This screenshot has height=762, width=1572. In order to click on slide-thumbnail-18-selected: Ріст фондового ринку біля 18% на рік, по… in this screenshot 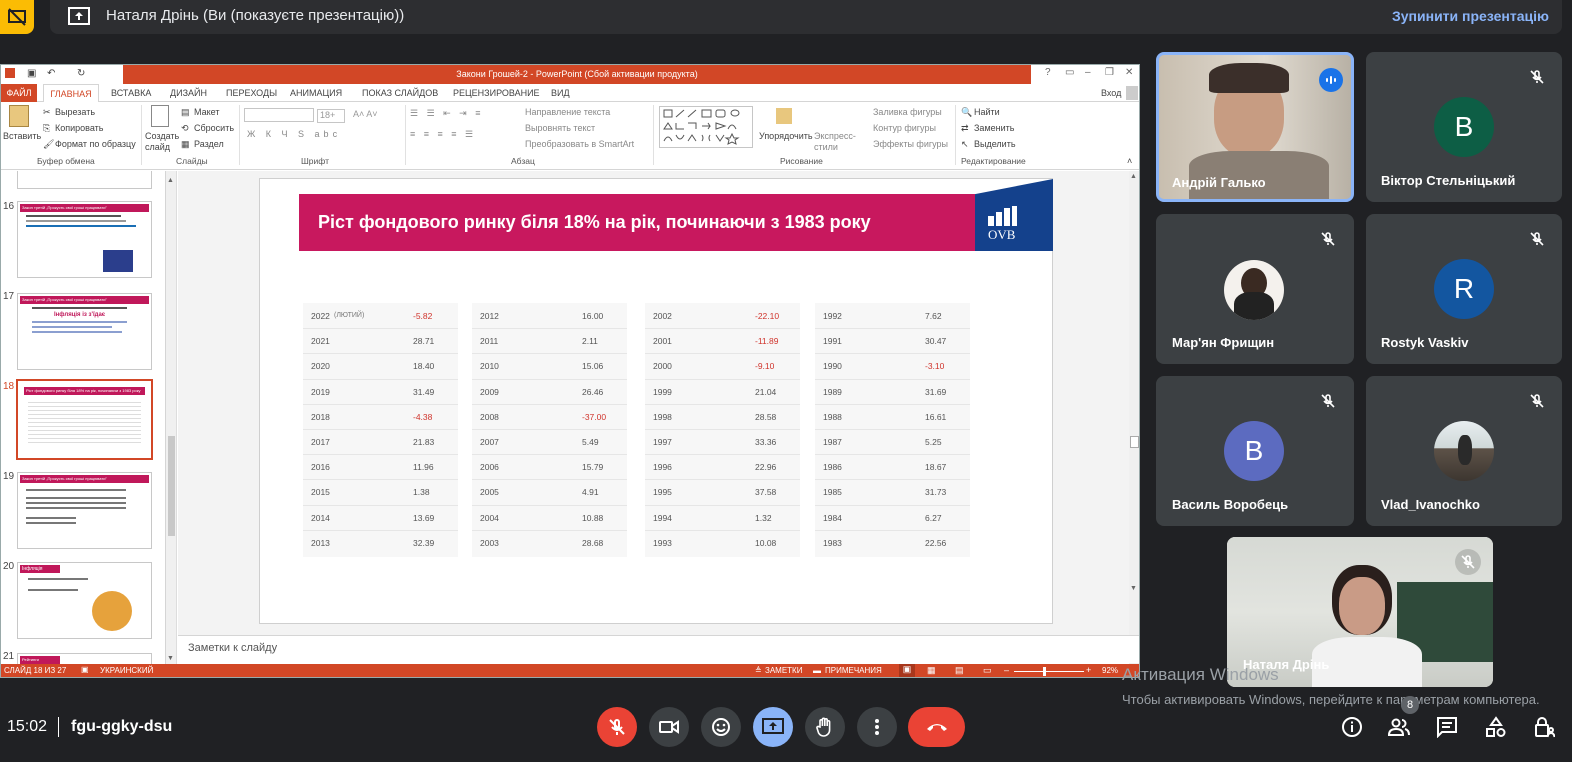, I will do `click(84, 419)`.